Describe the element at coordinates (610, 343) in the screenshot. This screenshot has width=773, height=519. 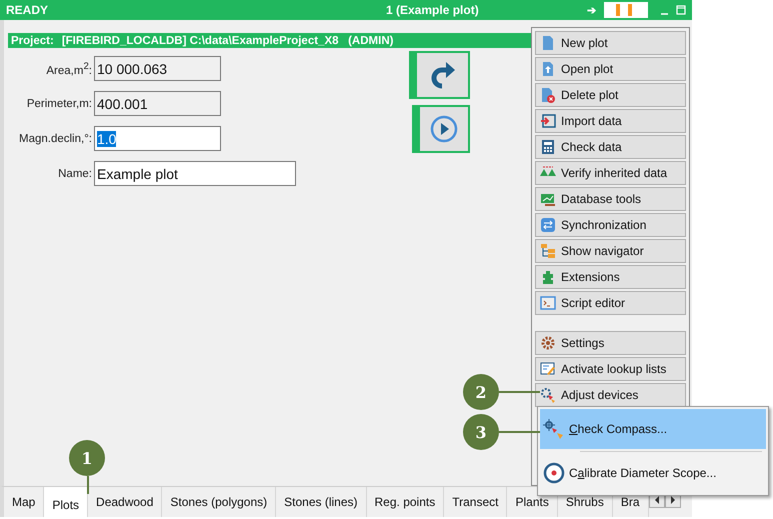
I see `command-button: Settings` at that location.